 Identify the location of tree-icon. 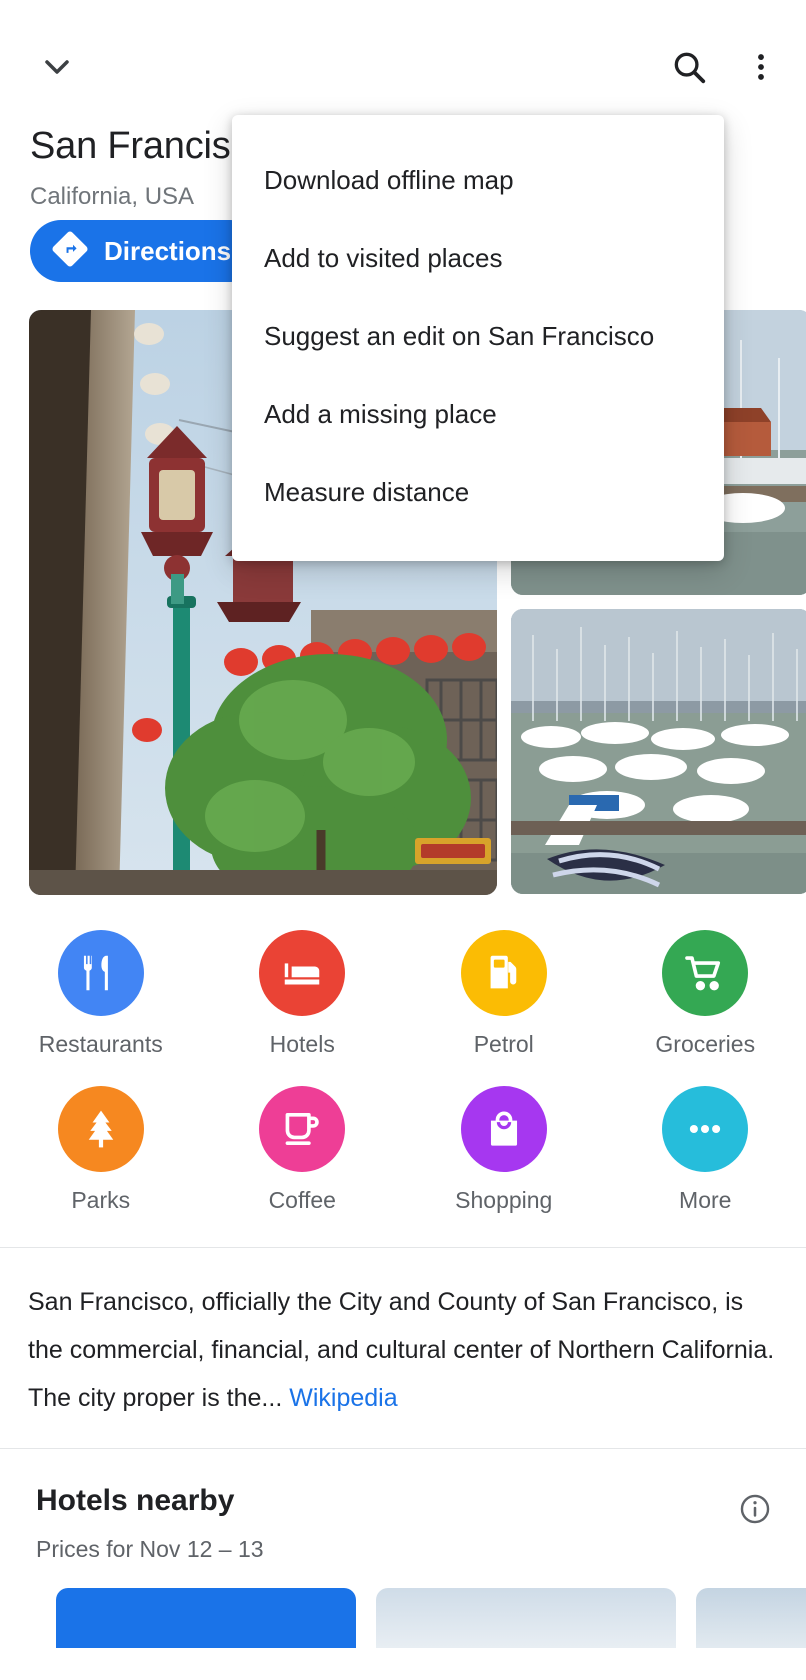
(100, 1129).